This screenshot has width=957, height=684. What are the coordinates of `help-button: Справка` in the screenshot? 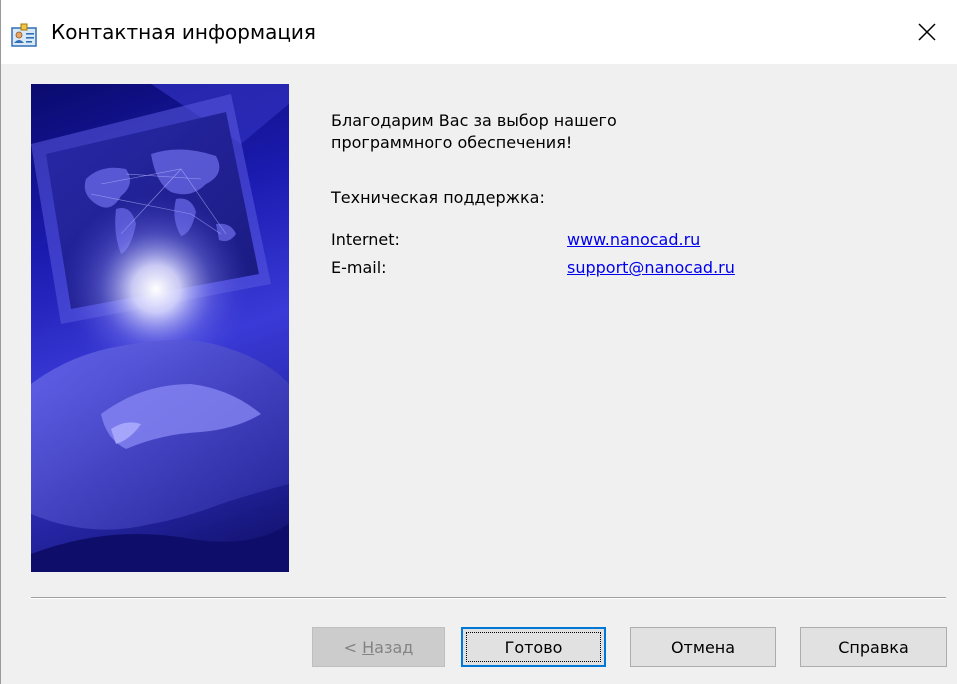 It's located at (873, 647).